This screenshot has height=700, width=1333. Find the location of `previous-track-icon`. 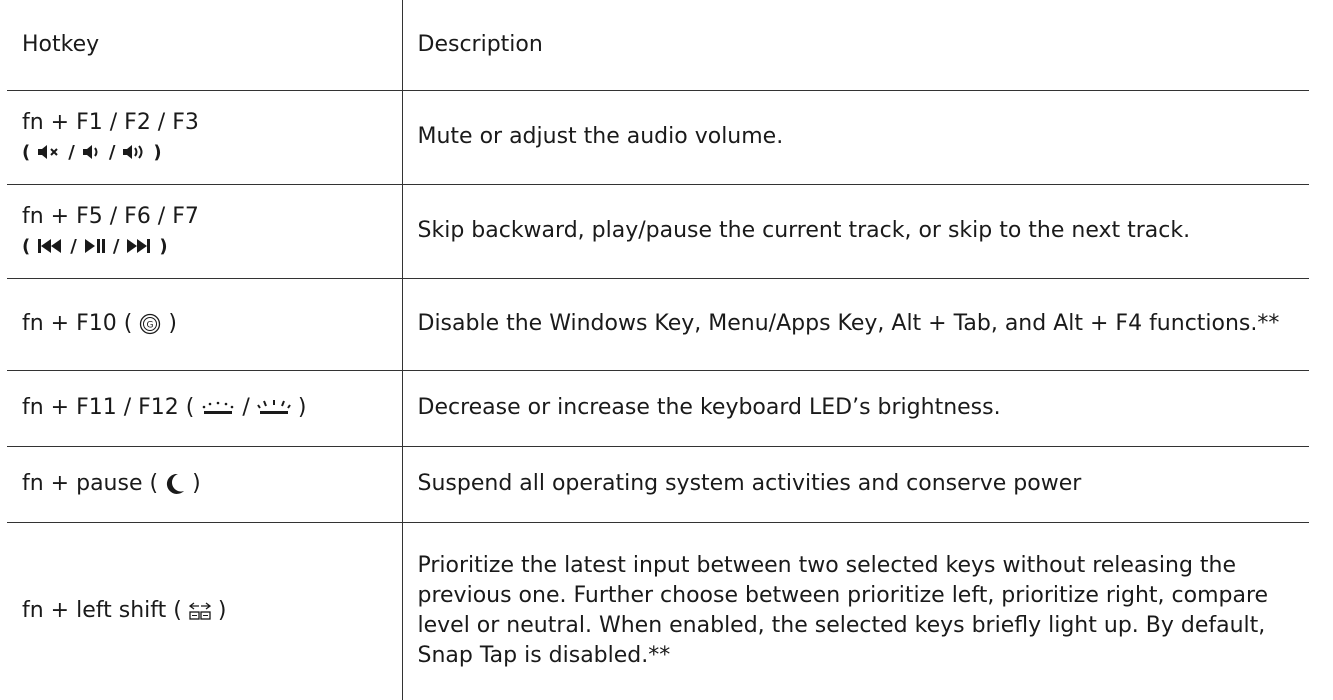

previous-track-icon is located at coordinates (50, 246).